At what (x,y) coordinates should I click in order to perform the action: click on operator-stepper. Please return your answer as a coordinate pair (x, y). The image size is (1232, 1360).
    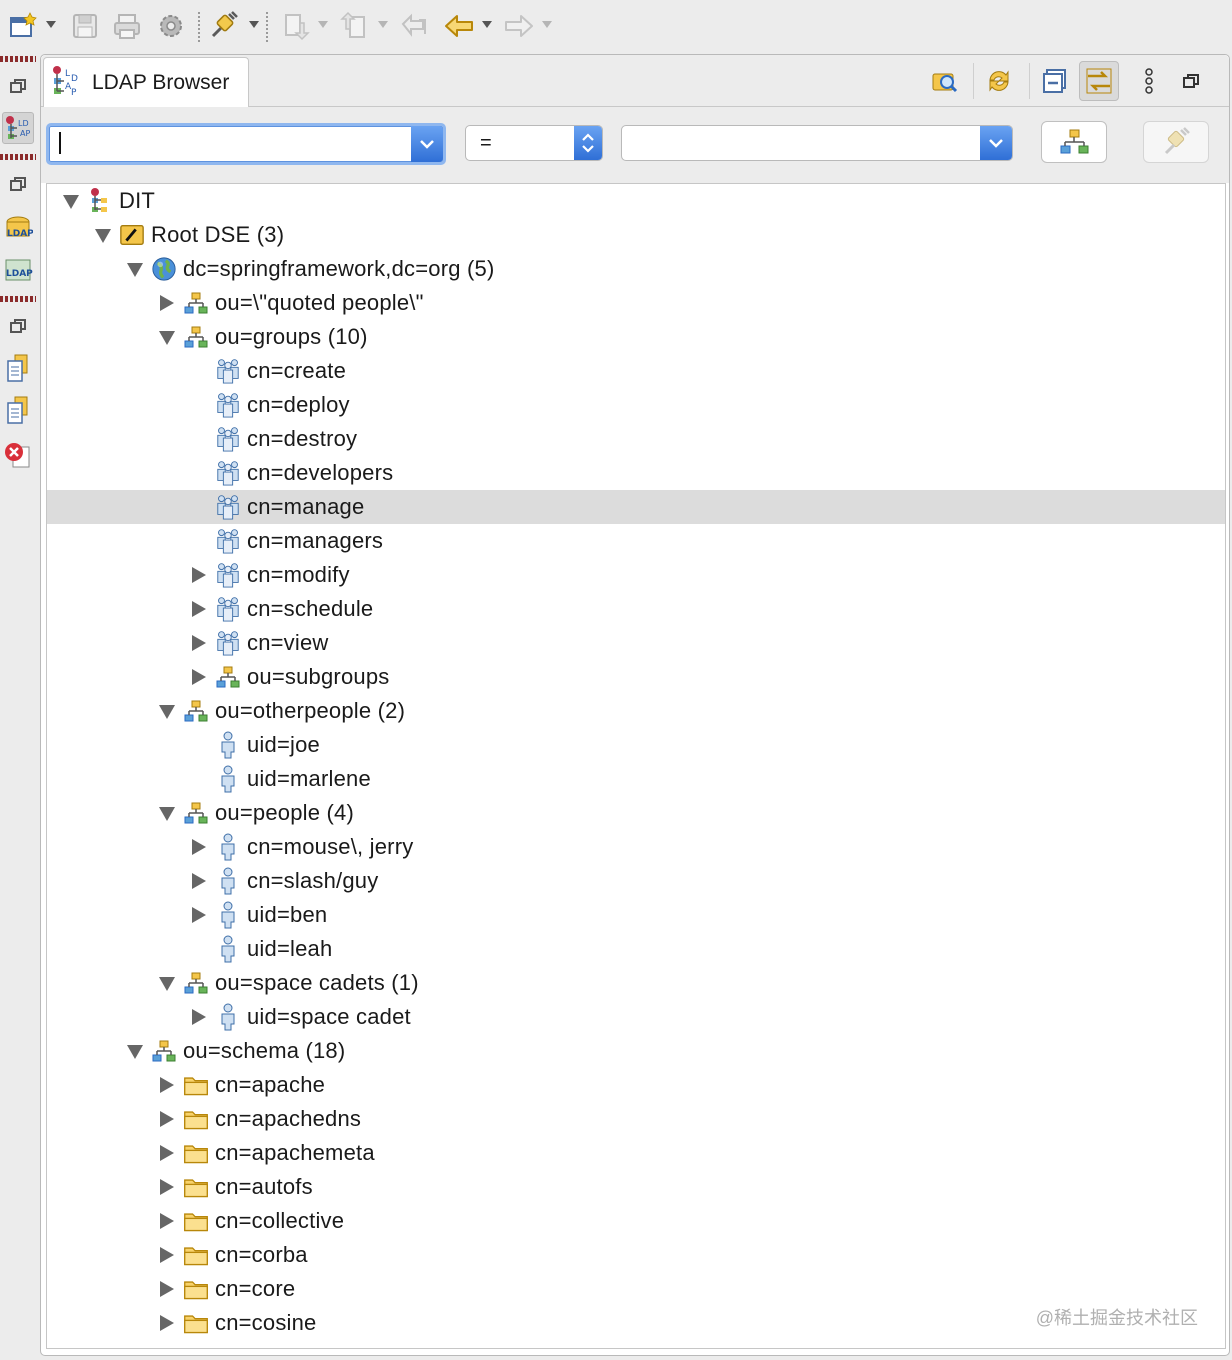
    Looking at the image, I should click on (588, 143).